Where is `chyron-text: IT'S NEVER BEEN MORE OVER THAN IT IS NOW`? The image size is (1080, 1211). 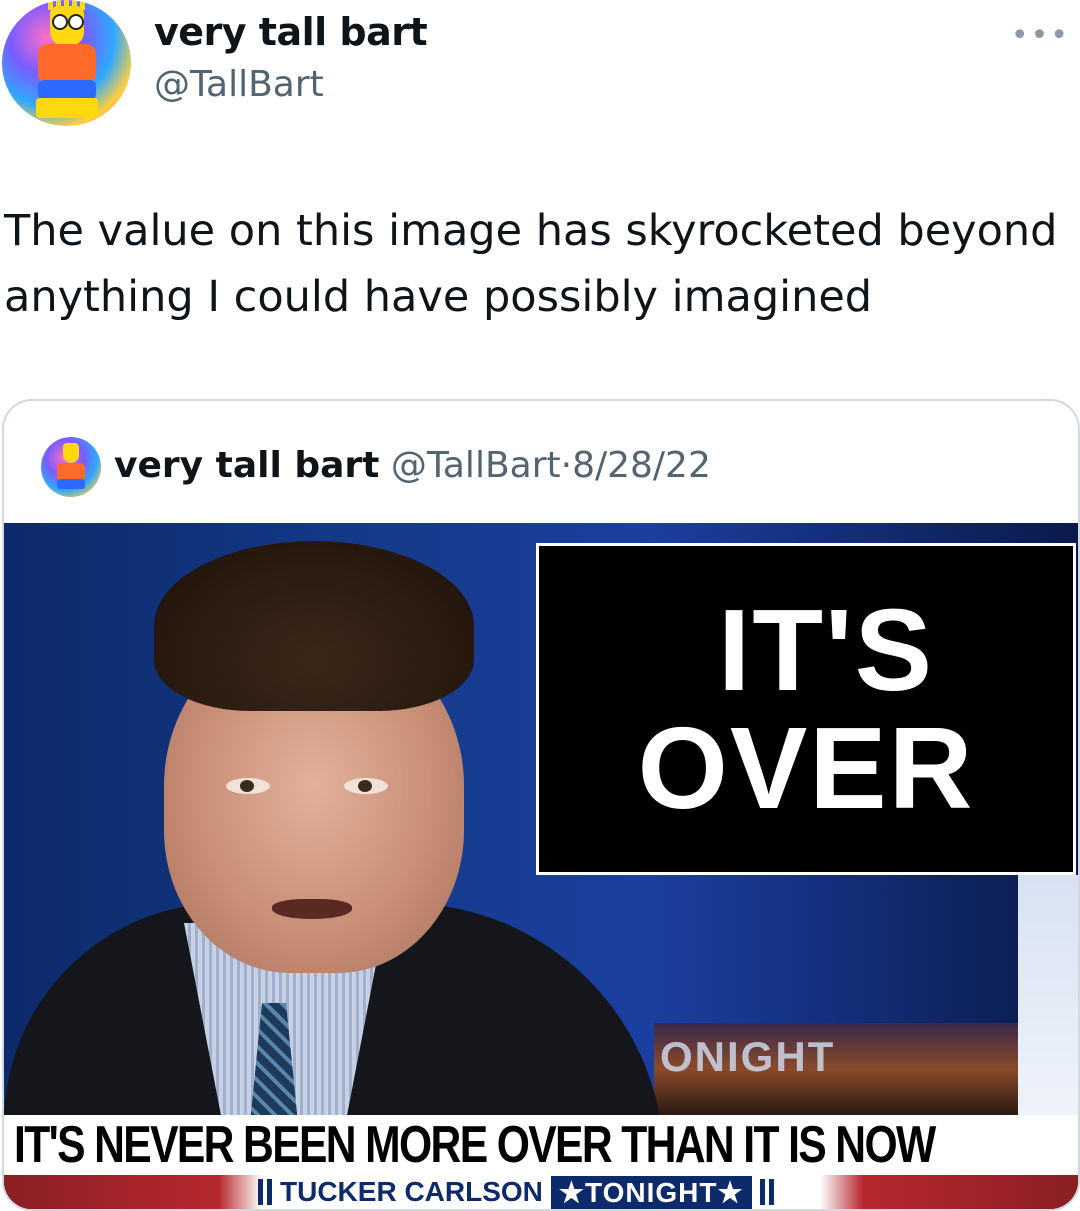 chyron-text: IT'S NEVER BEEN MORE OVER THAN IT IS NOW is located at coordinates (475, 1145).